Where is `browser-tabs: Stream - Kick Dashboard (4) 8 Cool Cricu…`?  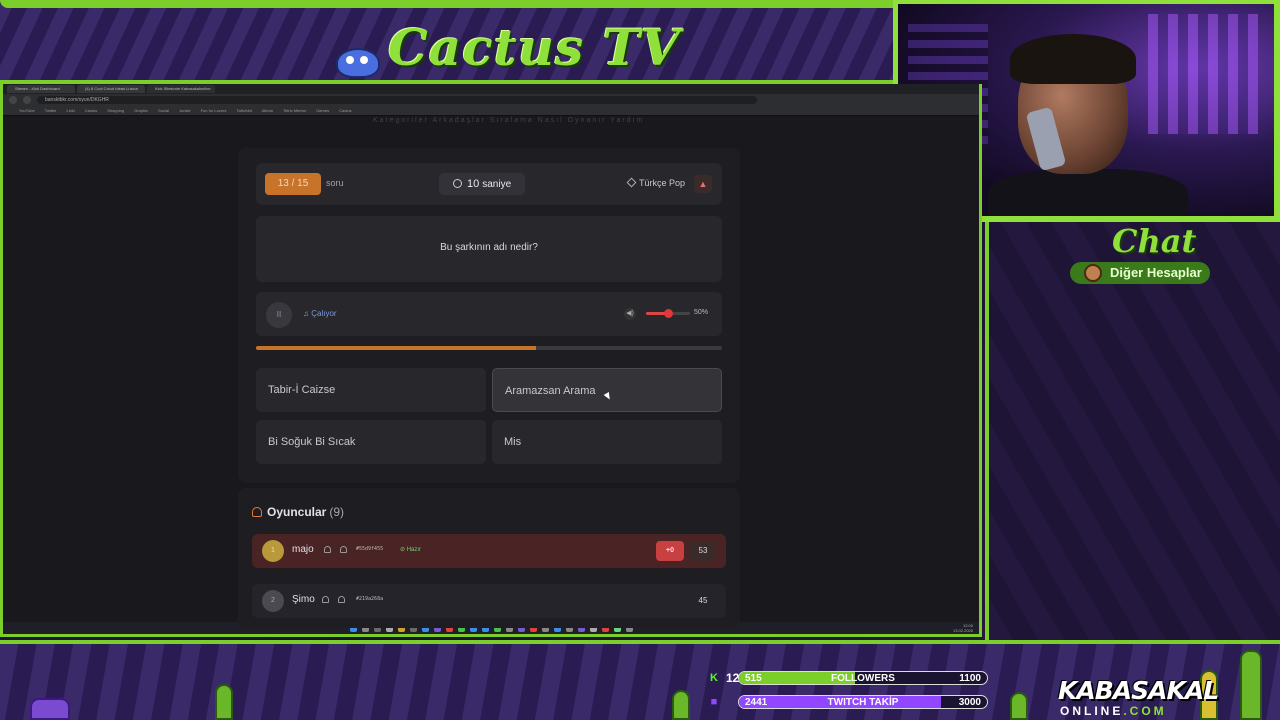 browser-tabs: Stream - Kick Dashboard (4) 8 Cool Cricu… is located at coordinates (491, 89).